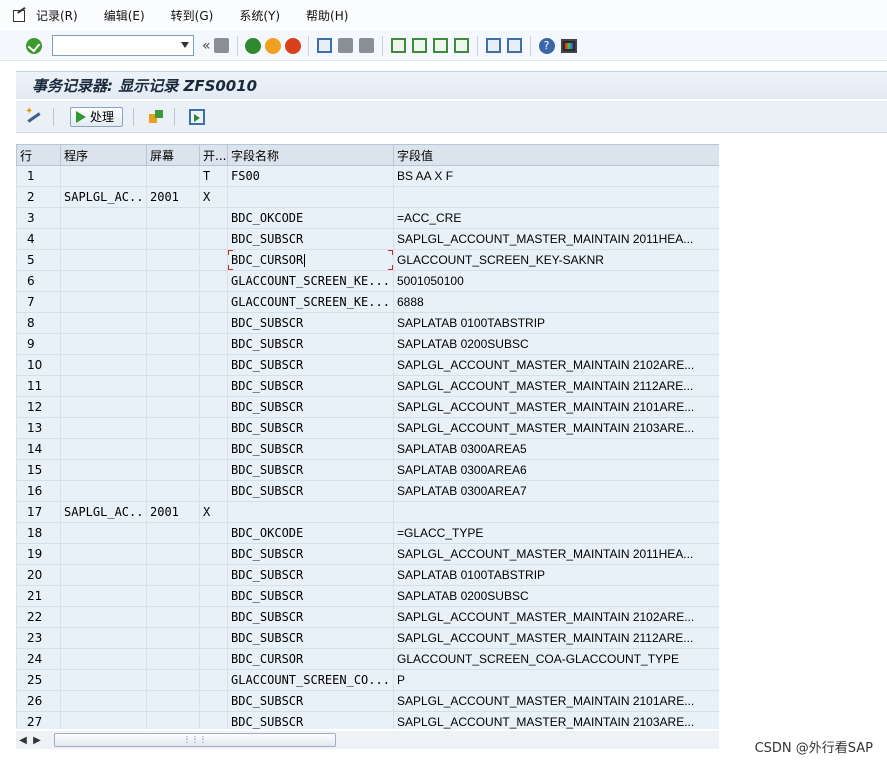 The width and height of the screenshot is (887, 764). What do you see at coordinates (514, 45) in the screenshot?
I see `shortcut-icon` at bounding box center [514, 45].